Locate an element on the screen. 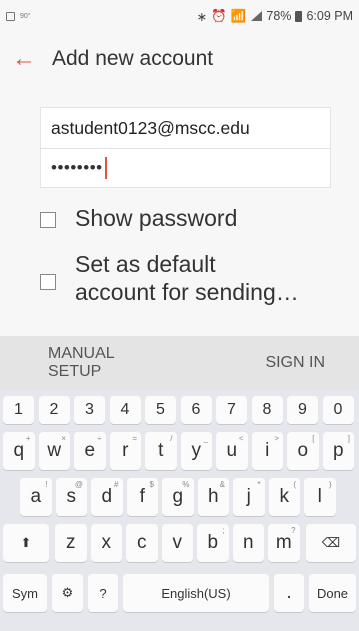  battery-icon is located at coordinates (299, 16).